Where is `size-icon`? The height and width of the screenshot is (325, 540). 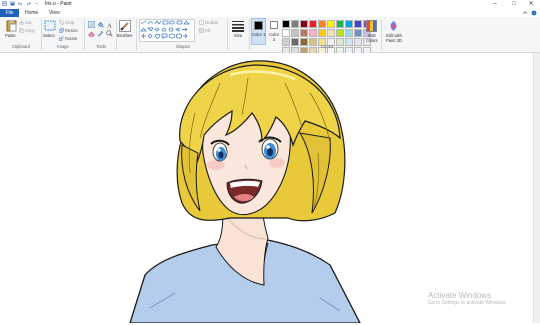 size-icon is located at coordinates (238, 26).